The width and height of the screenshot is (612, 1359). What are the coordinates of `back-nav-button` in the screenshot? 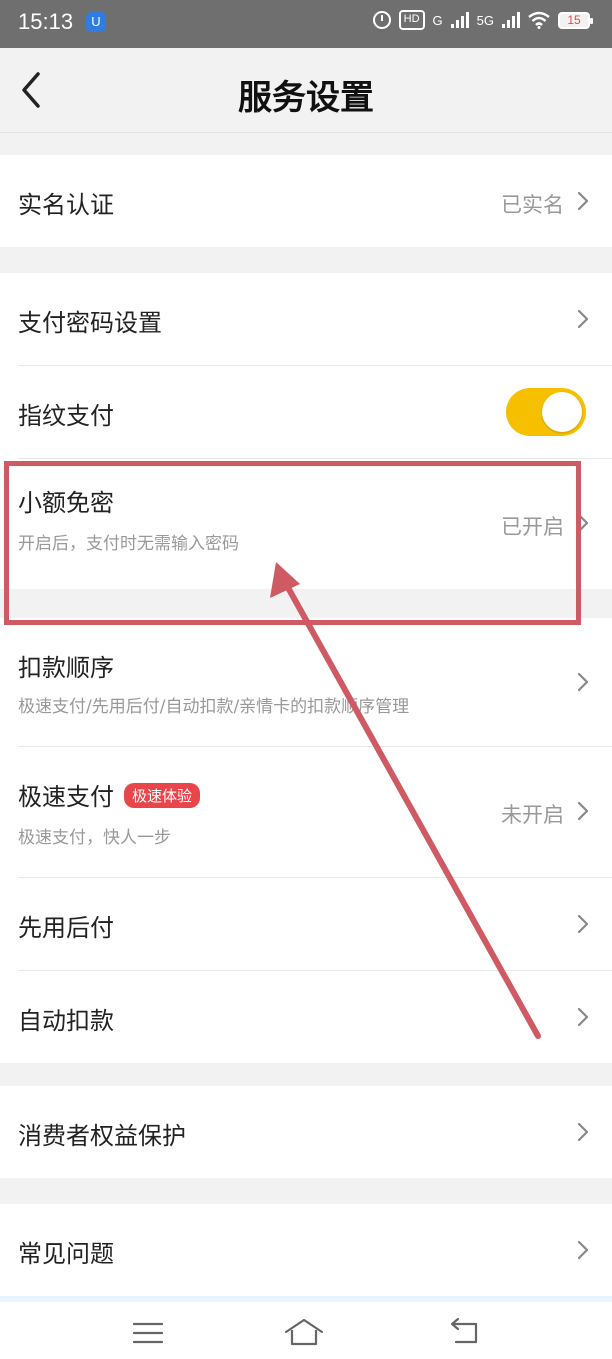 It's located at (464, 1333).